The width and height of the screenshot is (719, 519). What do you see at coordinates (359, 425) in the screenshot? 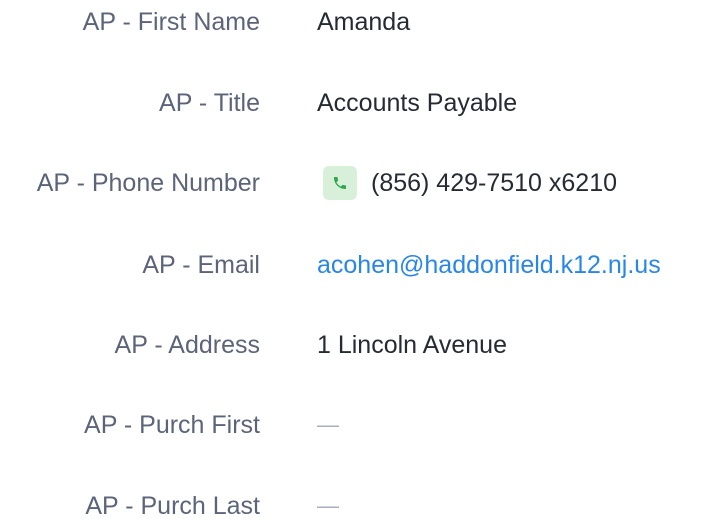
I see `field-row-purch-first: AP - Purch First —` at bounding box center [359, 425].